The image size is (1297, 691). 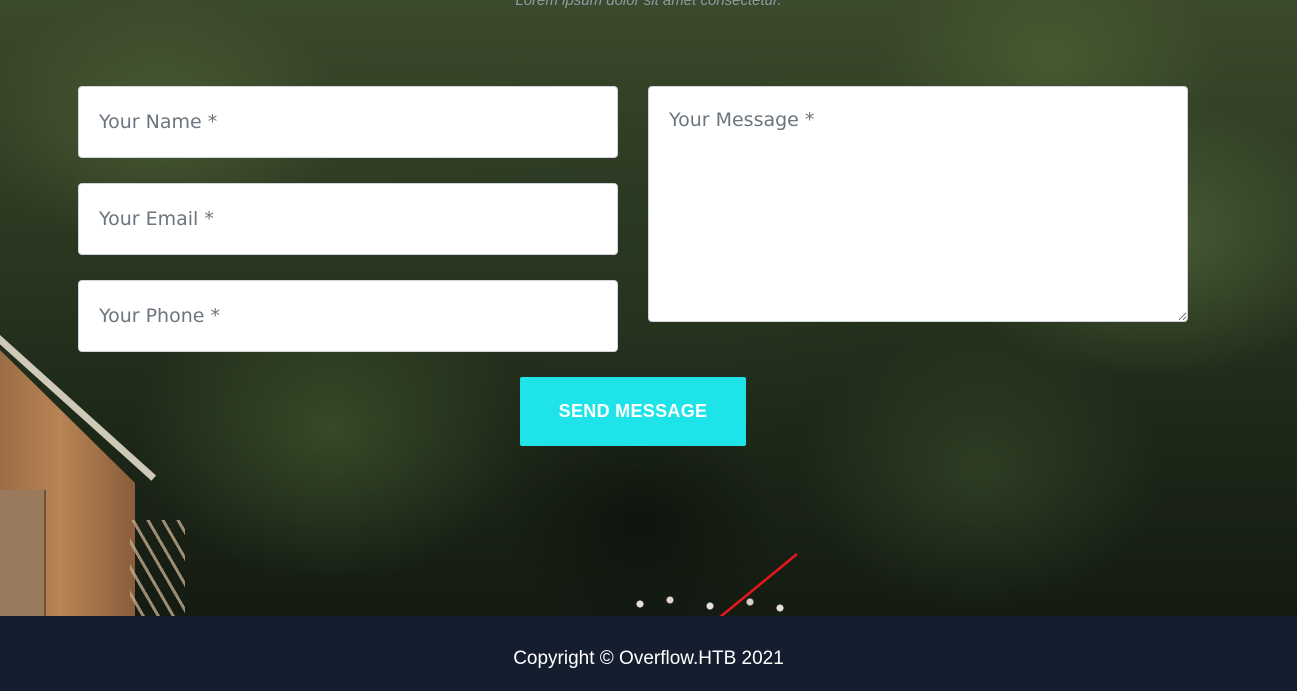 I want to click on shed-railing, so click(x=157, y=568).